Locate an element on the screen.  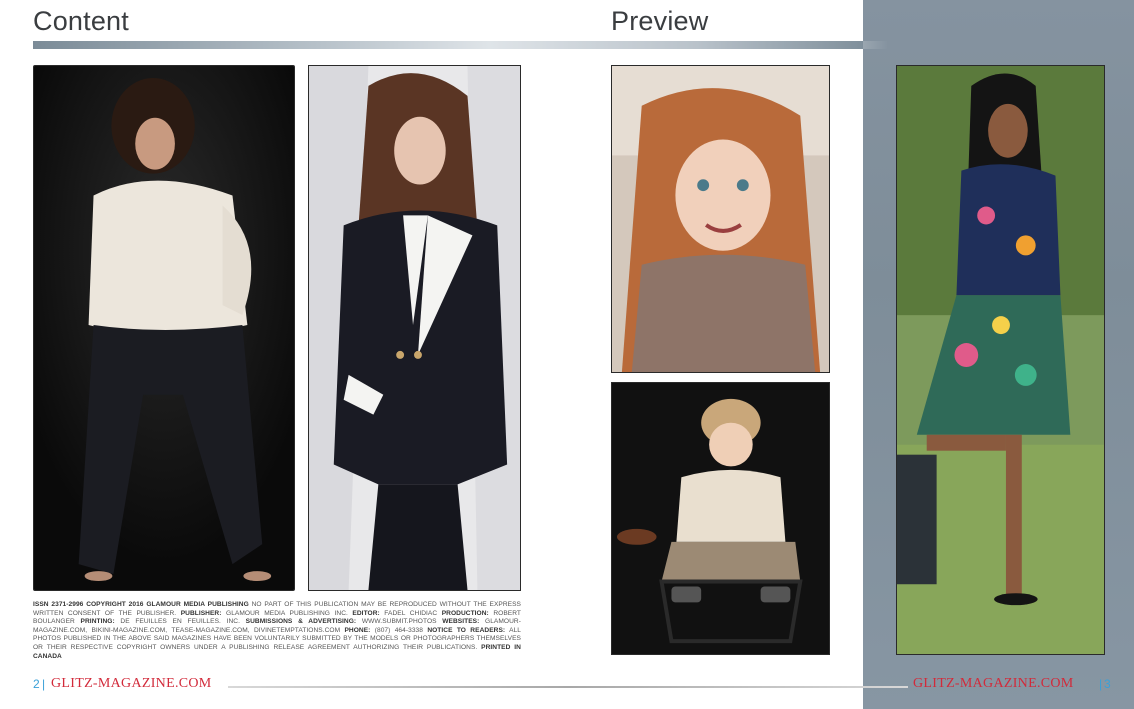
photo-boy-on-chair is located at coordinates (720, 518).